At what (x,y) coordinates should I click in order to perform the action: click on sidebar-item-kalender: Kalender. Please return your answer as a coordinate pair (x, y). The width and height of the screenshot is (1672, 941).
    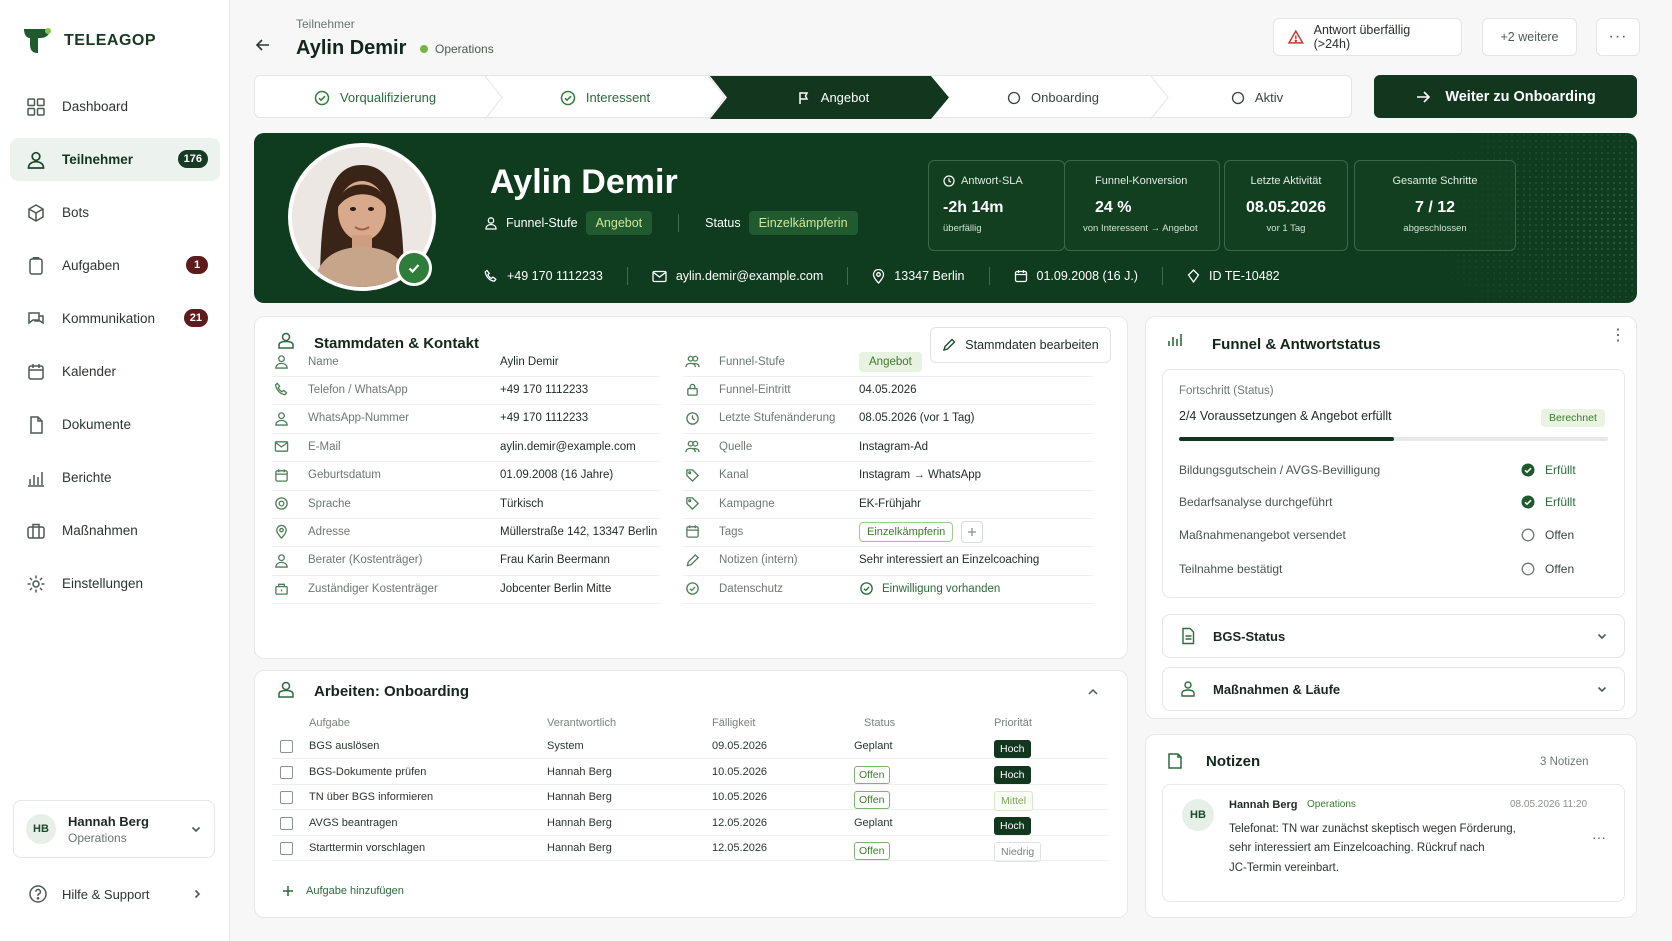
    Looking at the image, I should click on (115, 371).